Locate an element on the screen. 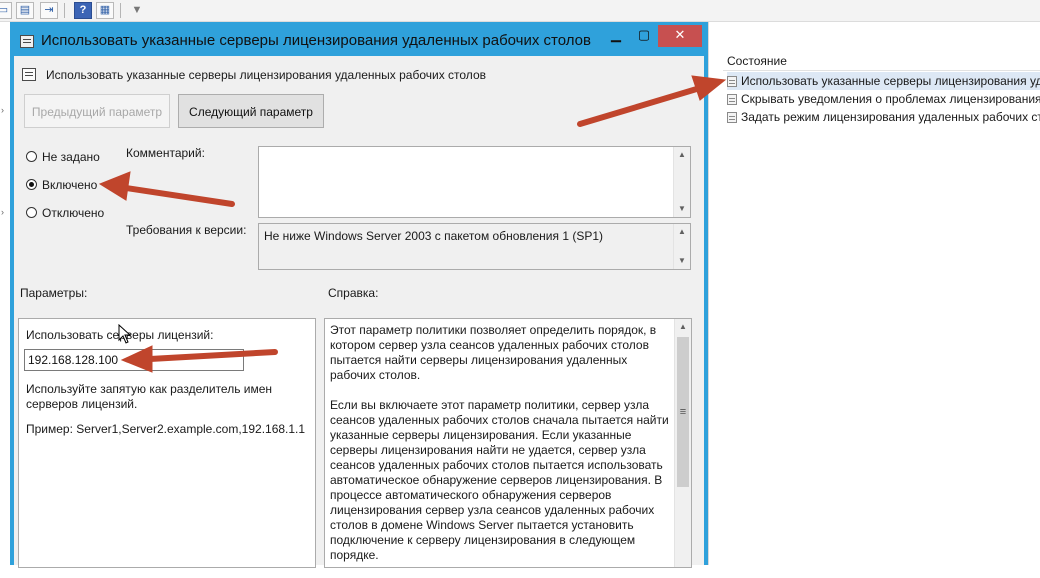 The height and width of the screenshot is (578, 1040). next-setting-button: Следующий параметр is located at coordinates (251, 111).